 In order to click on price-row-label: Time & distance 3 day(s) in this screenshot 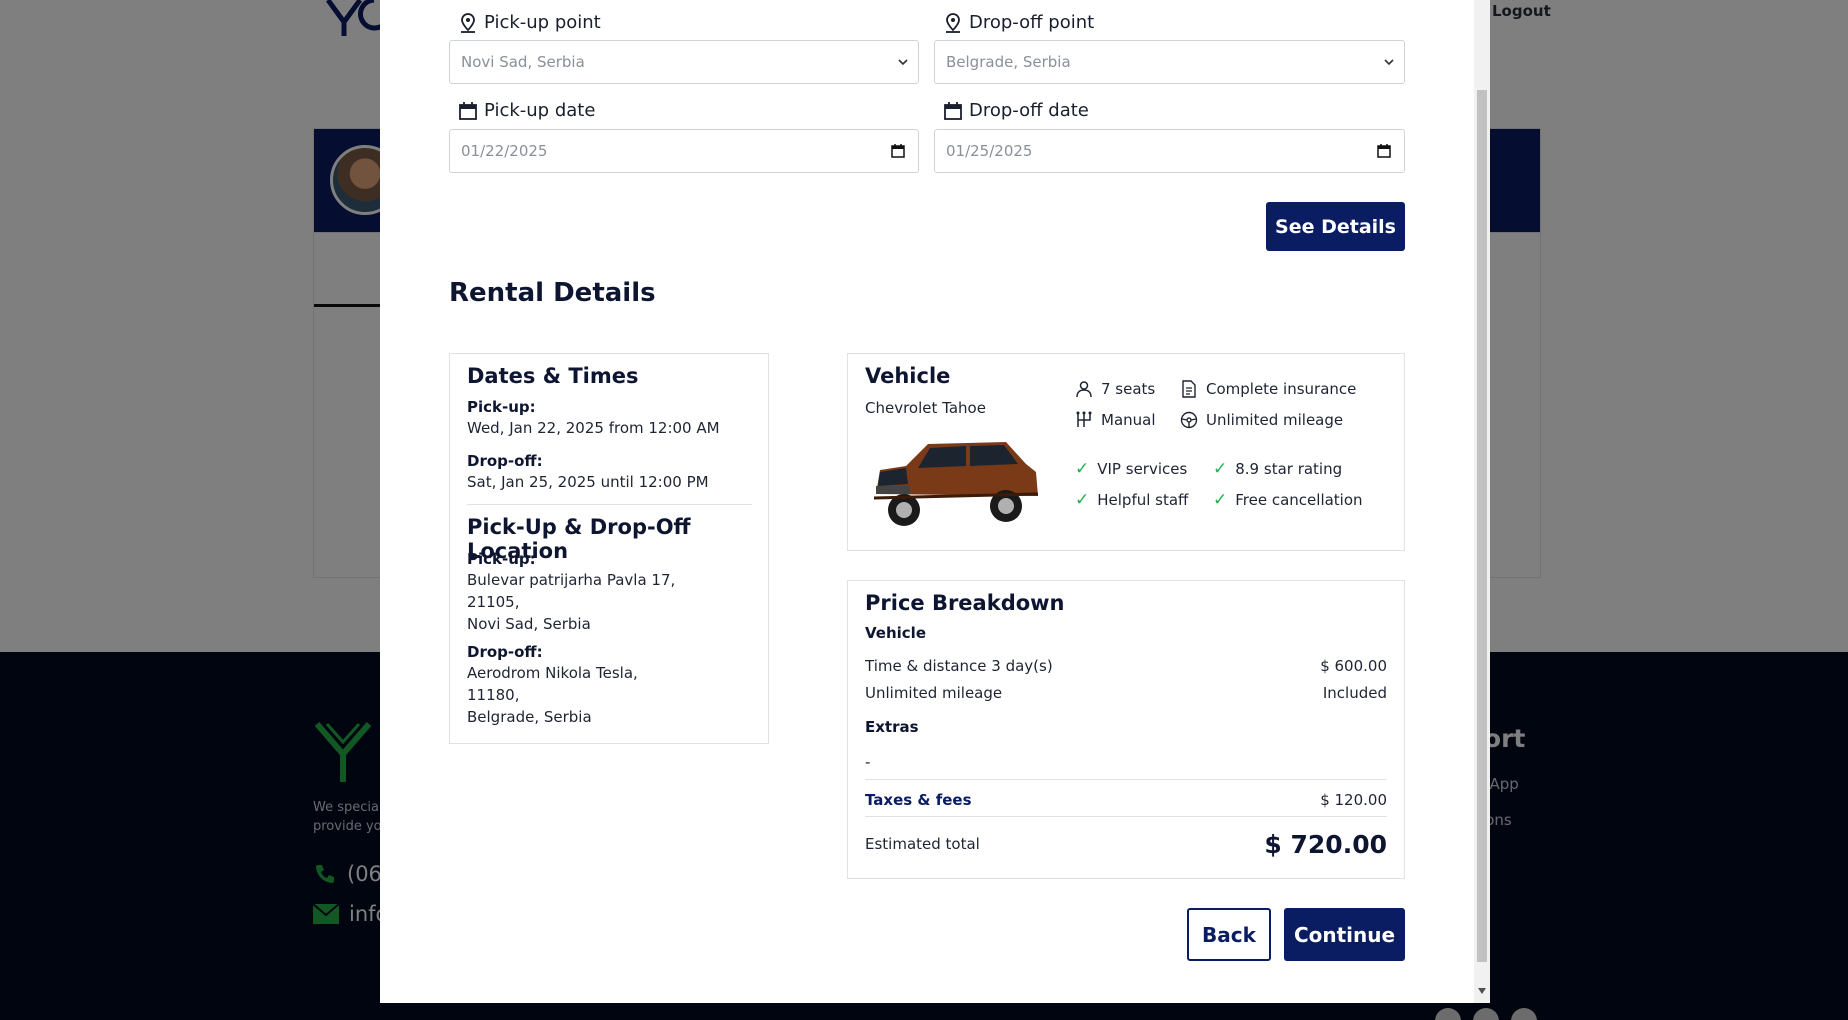, I will do `click(959, 666)`.